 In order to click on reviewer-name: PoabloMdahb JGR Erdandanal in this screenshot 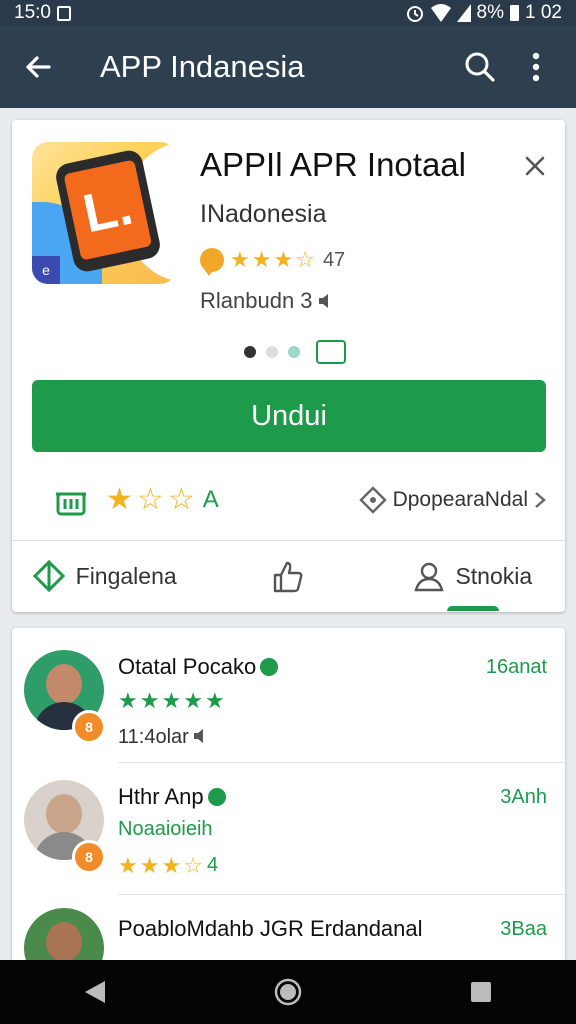, I will do `click(270, 928)`.